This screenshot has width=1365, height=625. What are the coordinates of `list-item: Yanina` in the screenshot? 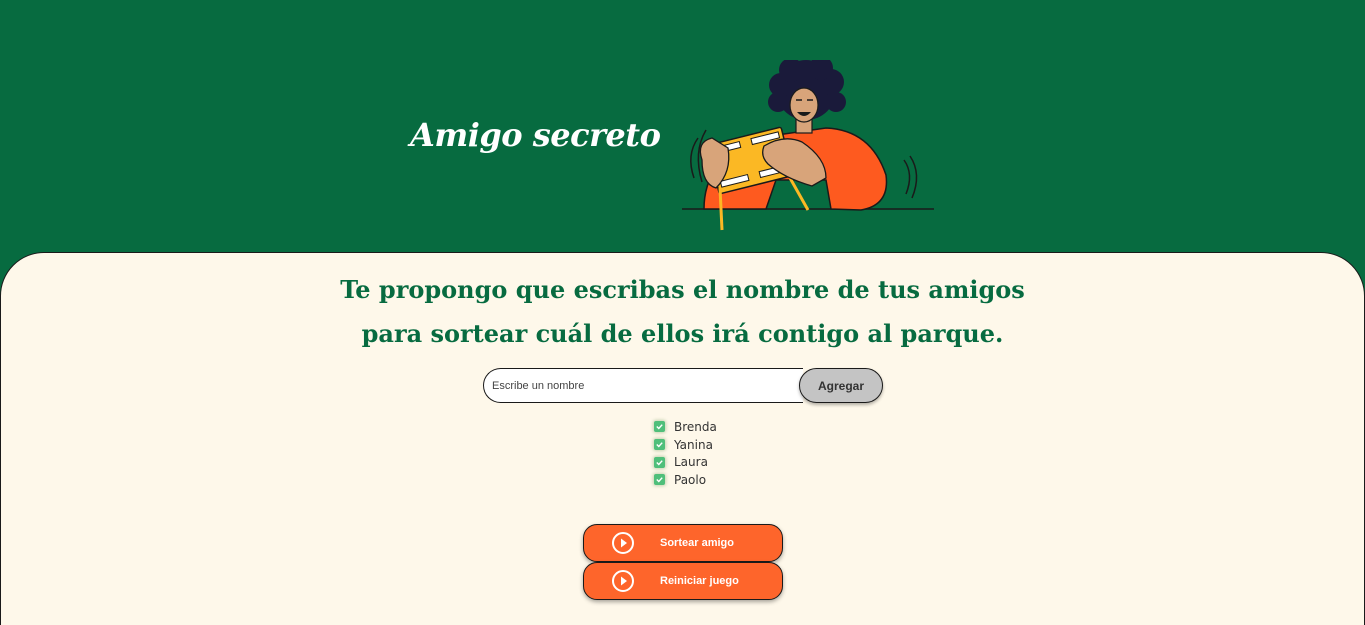 It's located at (685, 445).